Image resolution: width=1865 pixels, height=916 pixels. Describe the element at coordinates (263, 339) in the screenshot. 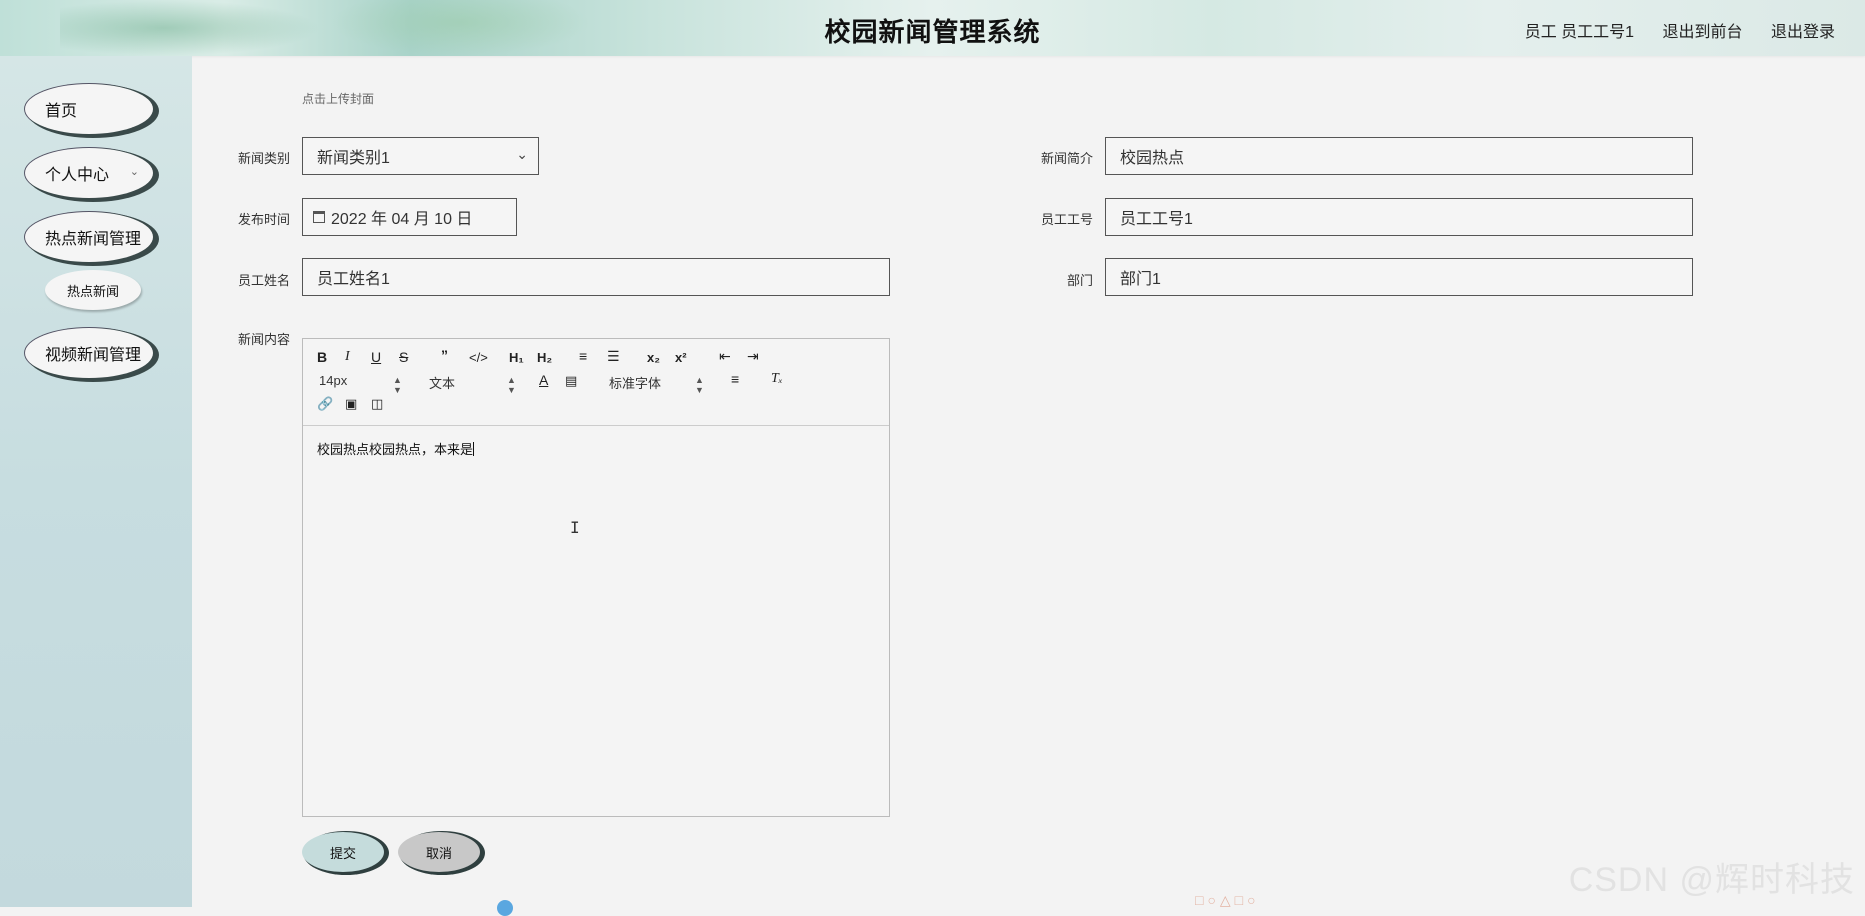

I see `content-label: 新闻内容` at that location.